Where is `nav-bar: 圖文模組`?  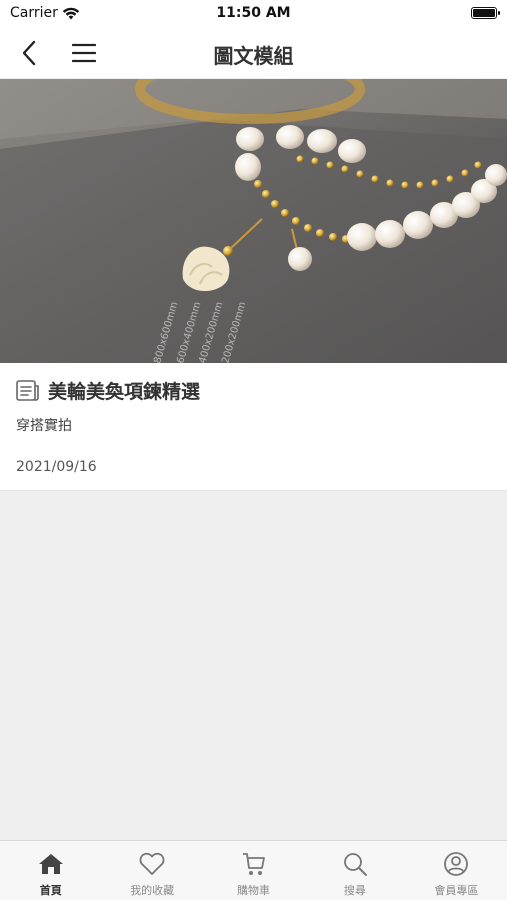
nav-bar: 圖文模組 is located at coordinates (253, 53).